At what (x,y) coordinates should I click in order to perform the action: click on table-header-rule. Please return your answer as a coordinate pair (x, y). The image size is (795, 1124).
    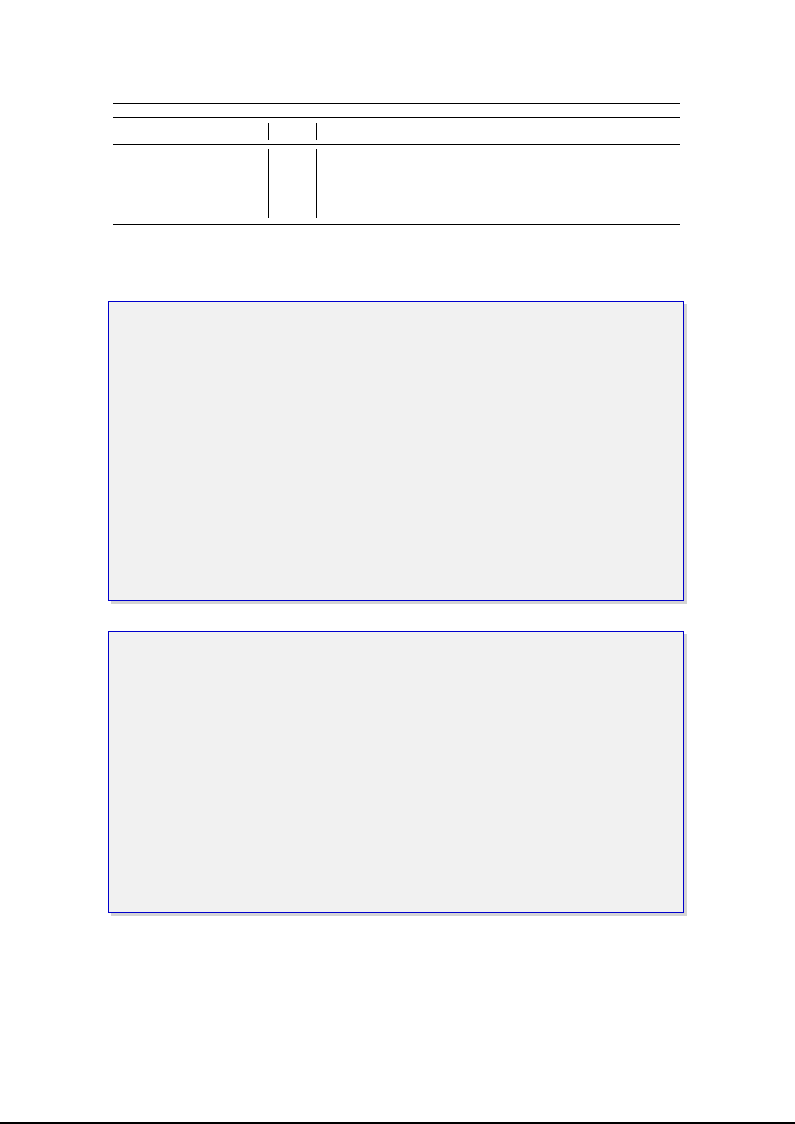
    Looking at the image, I should click on (396, 117).